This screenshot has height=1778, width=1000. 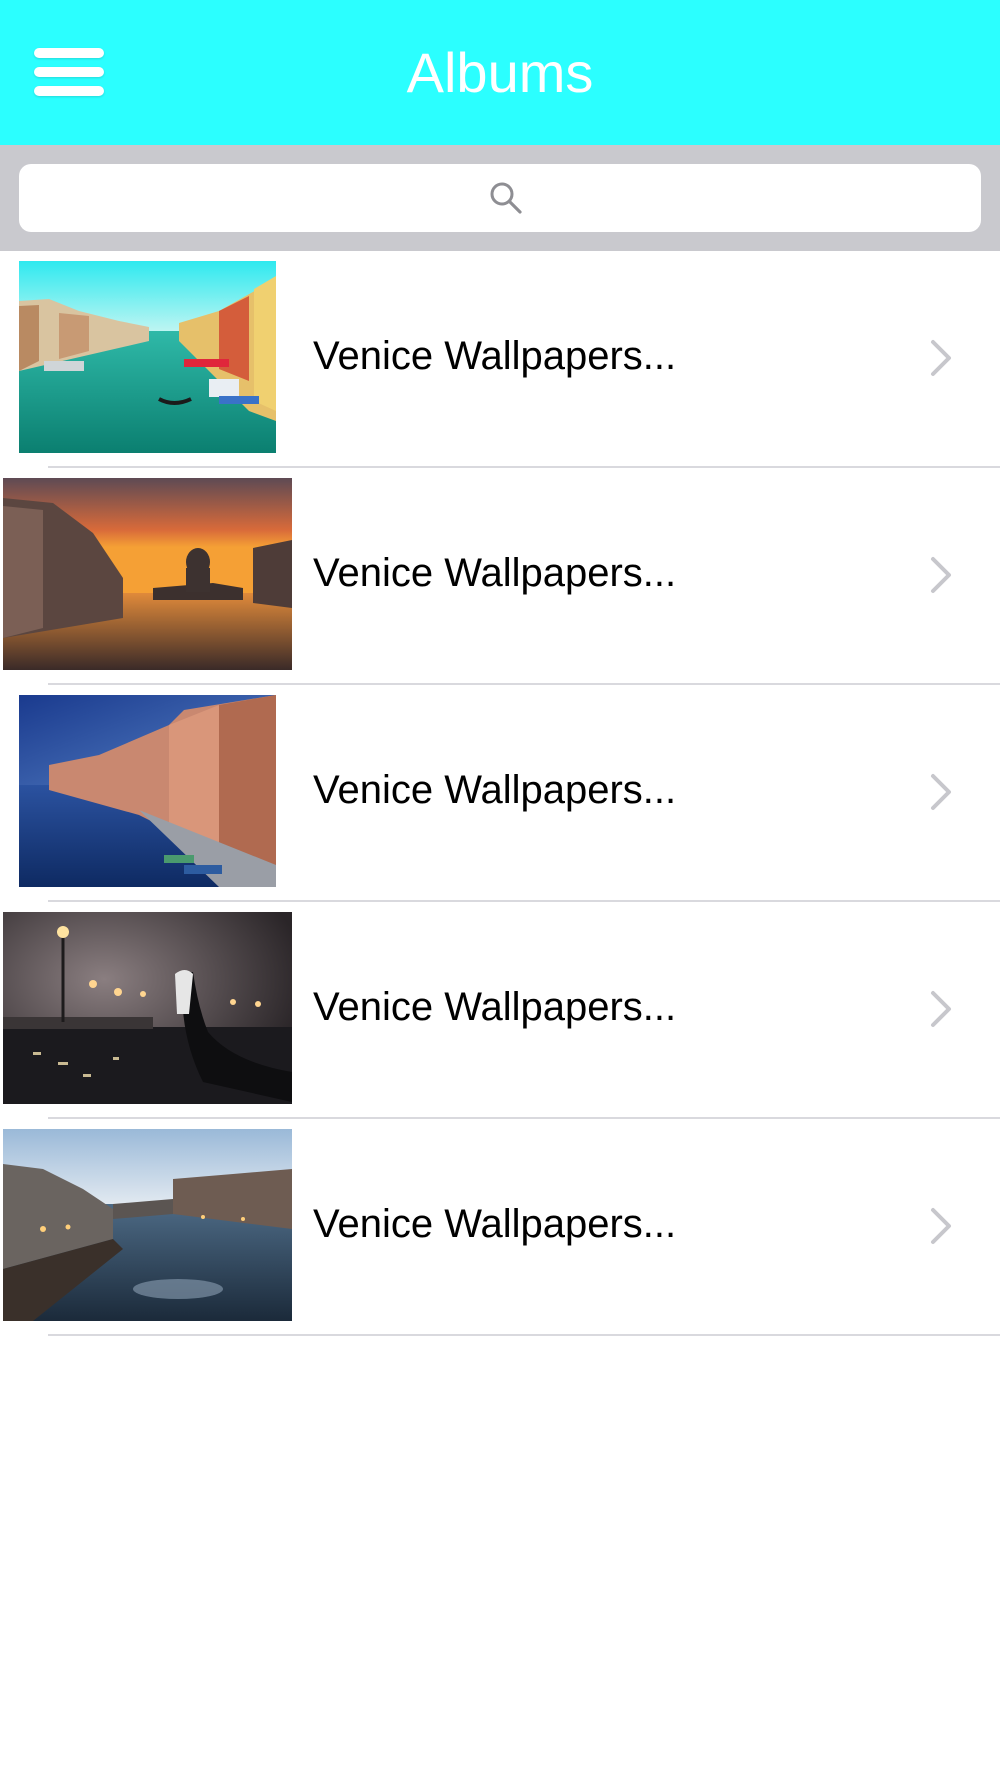 I want to click on page-title: Albums, so click(x=500, y=72).